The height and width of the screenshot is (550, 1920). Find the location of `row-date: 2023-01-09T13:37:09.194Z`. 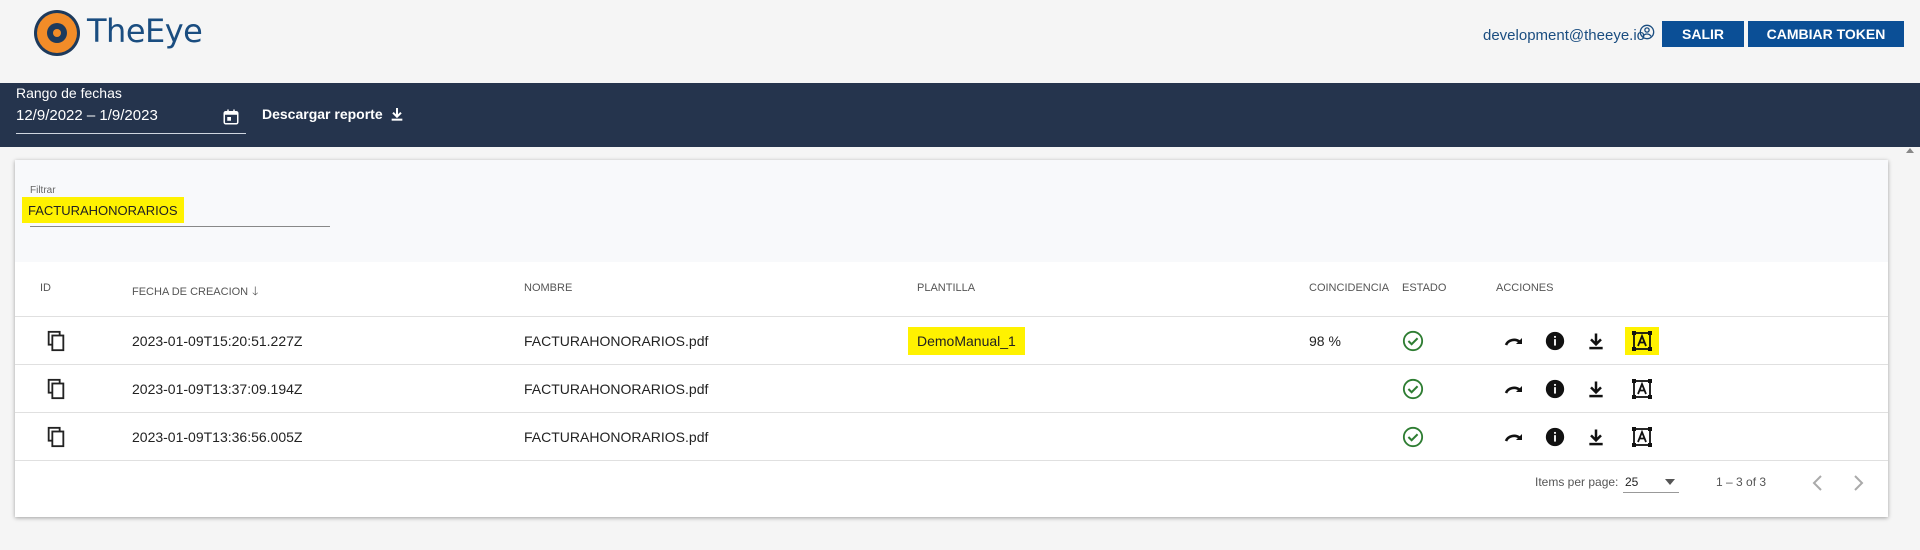

row-date: 2023-01-09T13:37:09.194Z is located at coordinates (217, 389).